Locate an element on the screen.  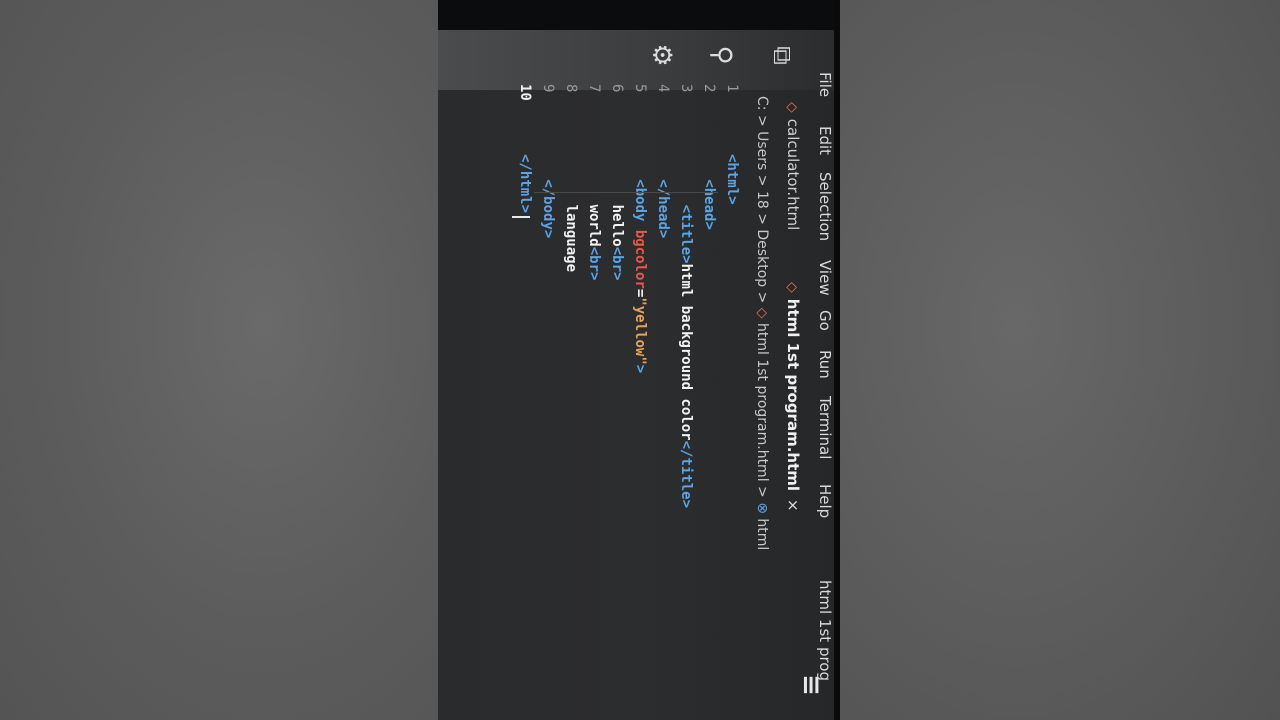
code-line: 9 </body> is located at coordinates (548, 161).